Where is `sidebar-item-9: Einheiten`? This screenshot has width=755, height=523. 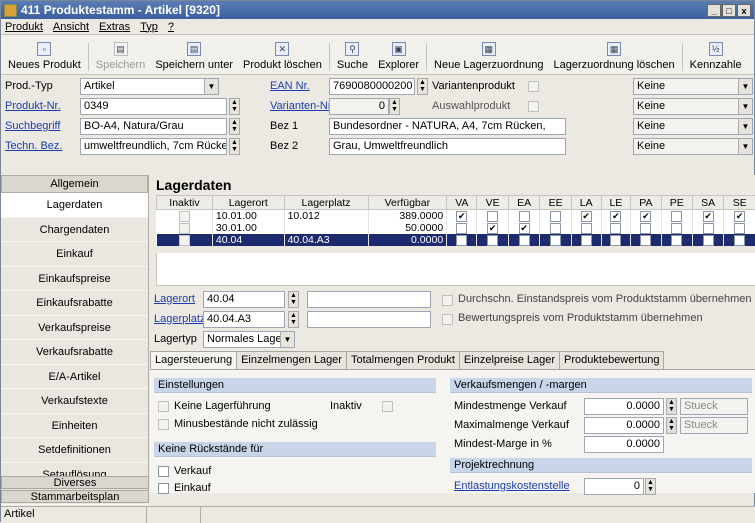
sidebar-item-9: Einheiten is located at coordinates (74, 426).